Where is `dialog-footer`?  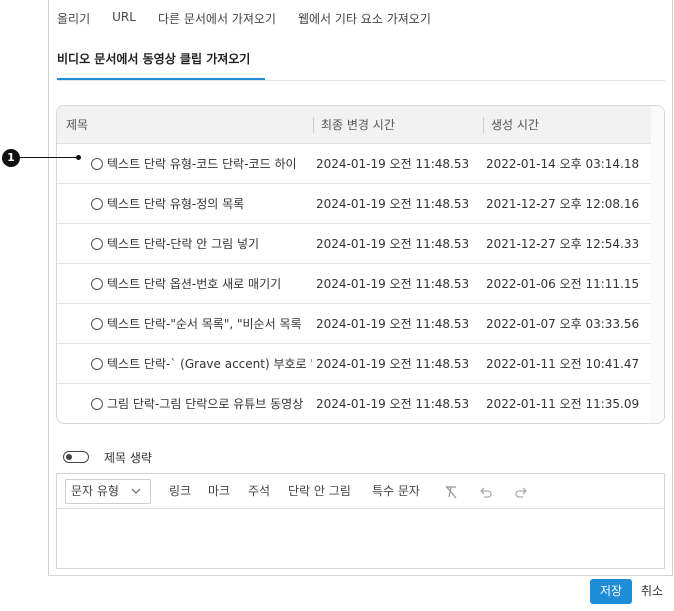 dialog-footer is located at coordinates (360, 592).